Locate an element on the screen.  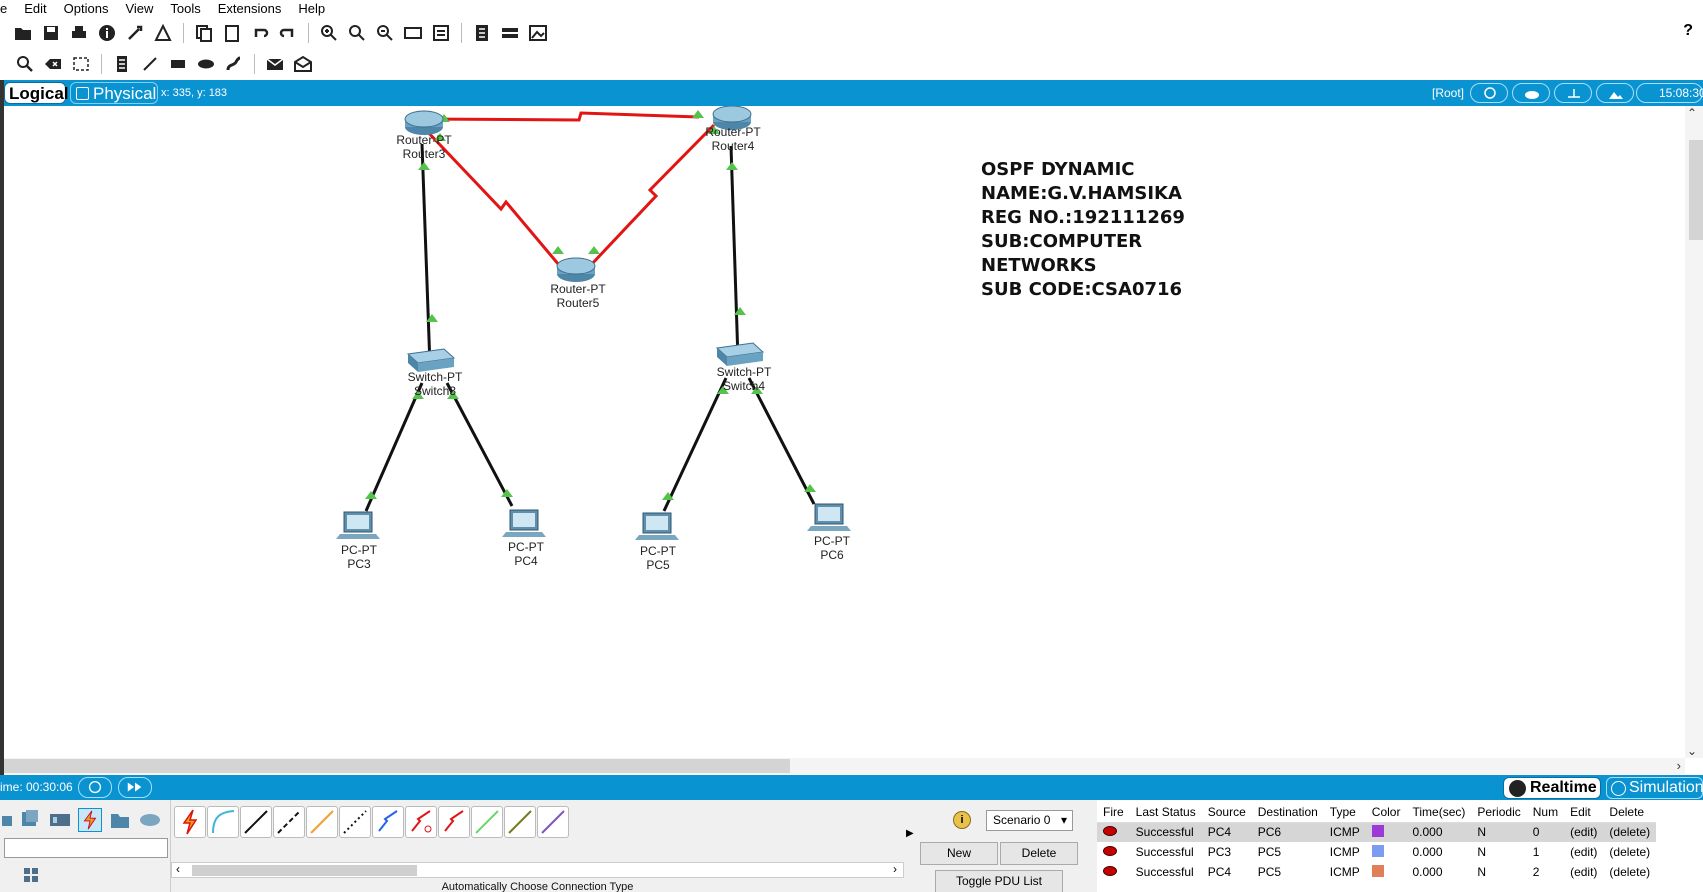
add-complex-pdu-icon is located at coordinates (303, 64).